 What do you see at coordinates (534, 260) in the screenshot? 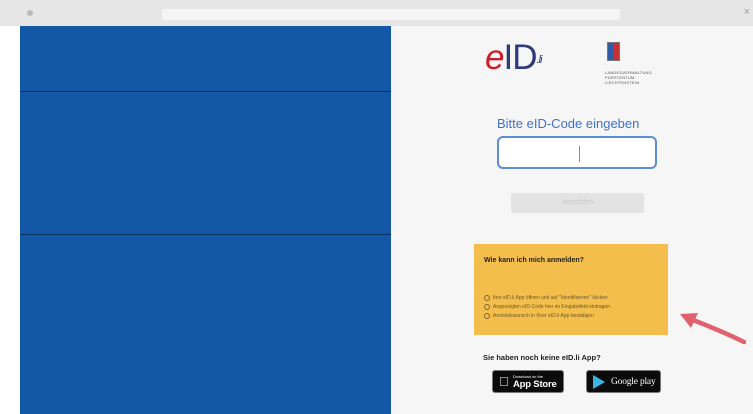
I see `help-title: Wie kann ich mich anmelden?` at bounding box center [534, 260].